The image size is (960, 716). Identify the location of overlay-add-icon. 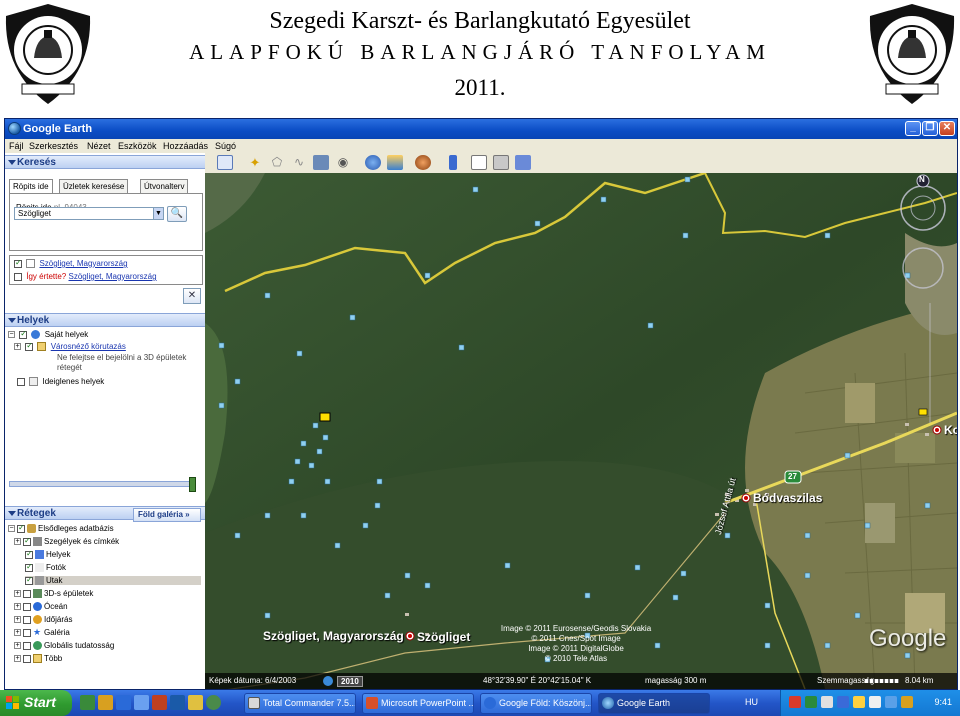
(321, 162).